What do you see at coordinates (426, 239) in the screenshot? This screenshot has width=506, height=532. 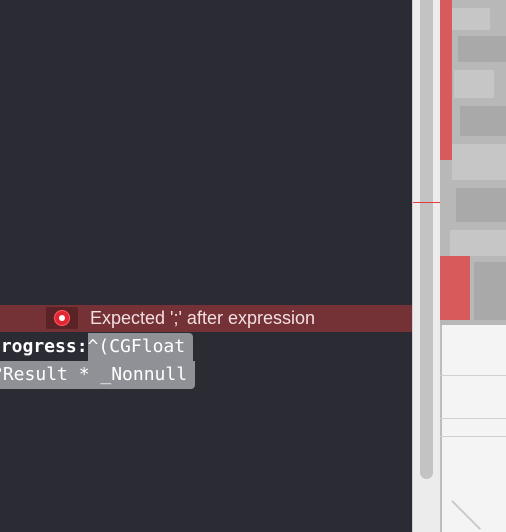 I see `scrollbar-thumb` at bounding box center [426, 239].